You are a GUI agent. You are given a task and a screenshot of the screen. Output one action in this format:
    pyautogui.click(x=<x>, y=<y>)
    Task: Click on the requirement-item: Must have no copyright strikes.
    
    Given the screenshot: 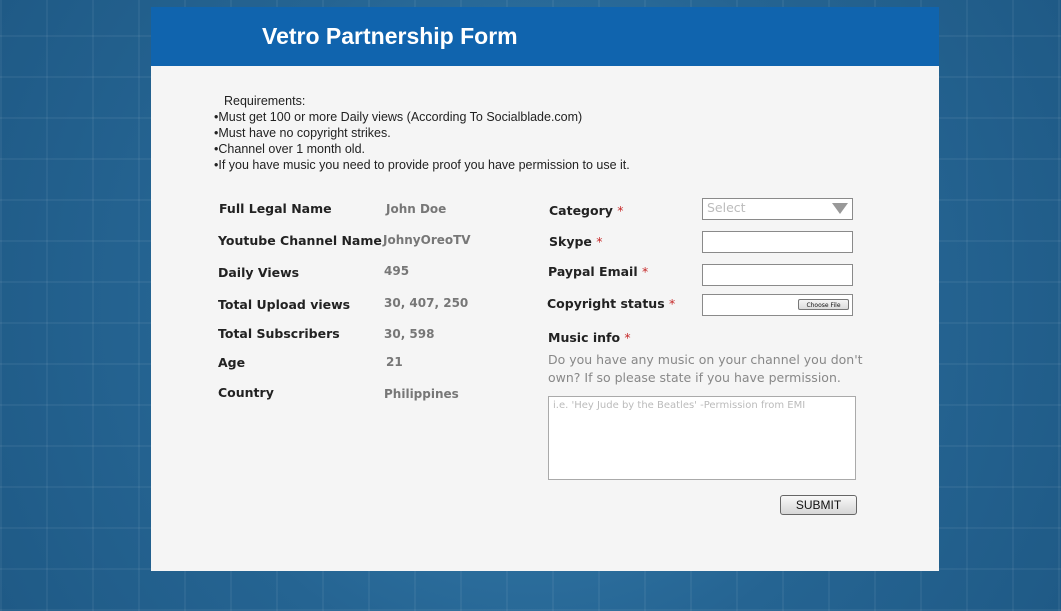 What is the action you would take?
    pyautogui.click(x=422, y=133)
    